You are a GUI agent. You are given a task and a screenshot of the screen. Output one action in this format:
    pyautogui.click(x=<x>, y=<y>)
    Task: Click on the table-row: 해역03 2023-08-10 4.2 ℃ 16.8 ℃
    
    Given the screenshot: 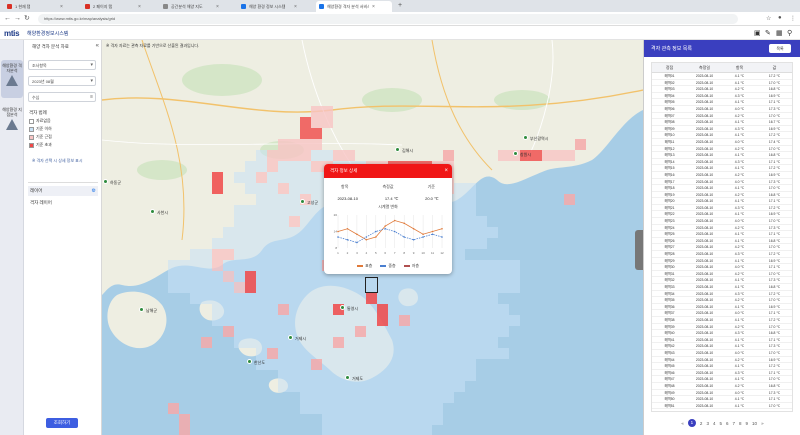 What is the action you would take?
    pyautogui.click(x=722, y=89)
    